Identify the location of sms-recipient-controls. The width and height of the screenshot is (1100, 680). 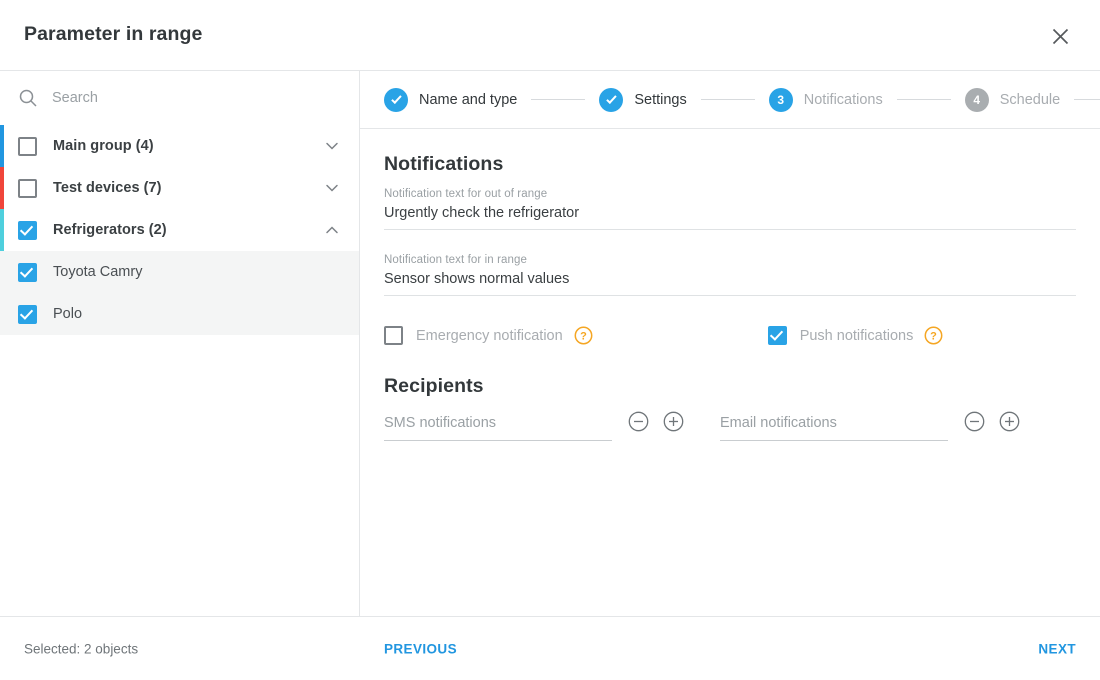
(656, 421).